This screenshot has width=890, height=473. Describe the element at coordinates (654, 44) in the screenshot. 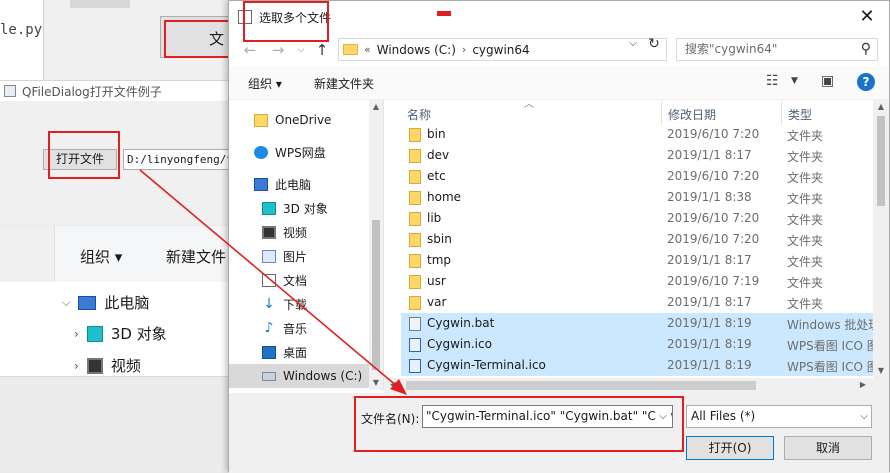

I see `refresh-icon: ↻` at that location.